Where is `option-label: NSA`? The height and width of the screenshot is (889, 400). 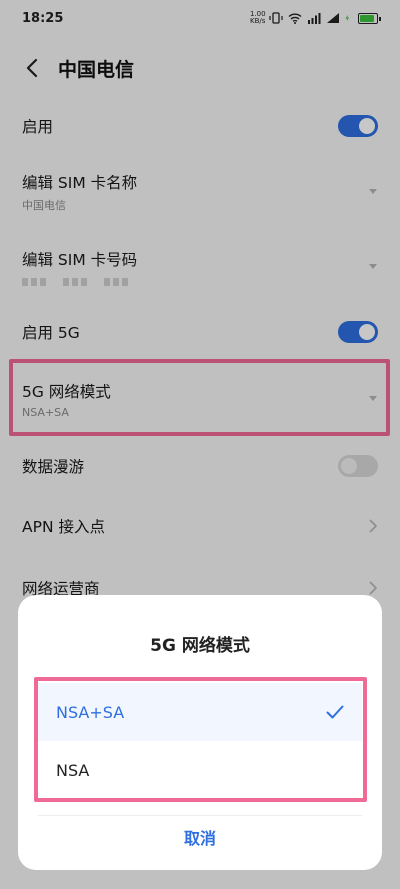 option-label: NSA is located at coordinates (73, 770).